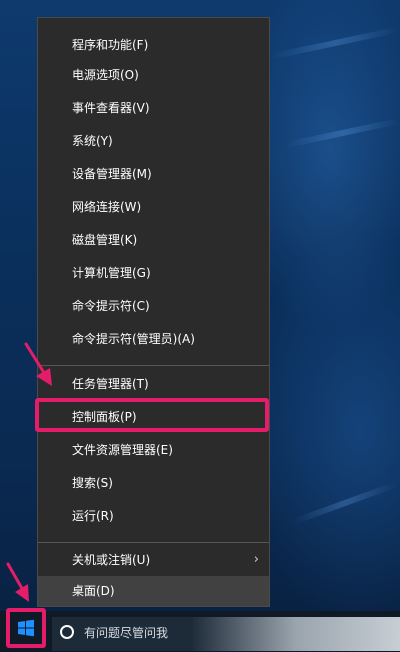 The width and height of the screenshot is (400, 652). I want to click on menu-item-disk-management: 磁盘管理(K), so click(153, 240).